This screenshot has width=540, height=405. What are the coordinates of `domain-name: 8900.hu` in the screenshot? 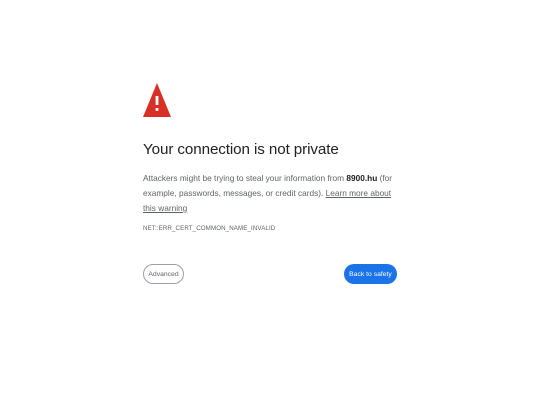 It's located at (362, 178).